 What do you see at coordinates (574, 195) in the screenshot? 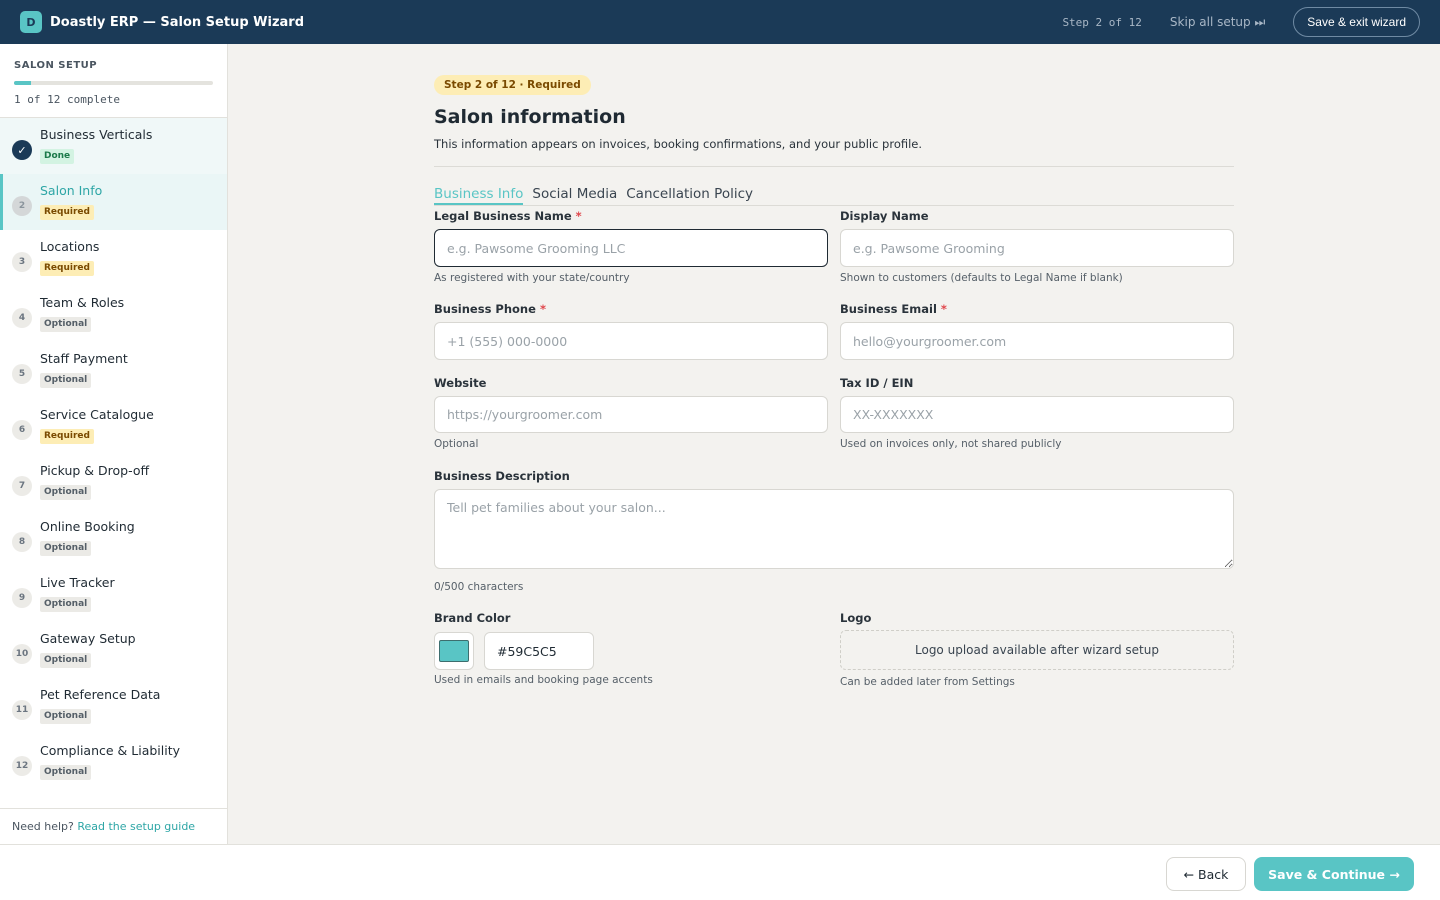
I see `tab-social-media: Social Media` at bounding box center [574, 195].